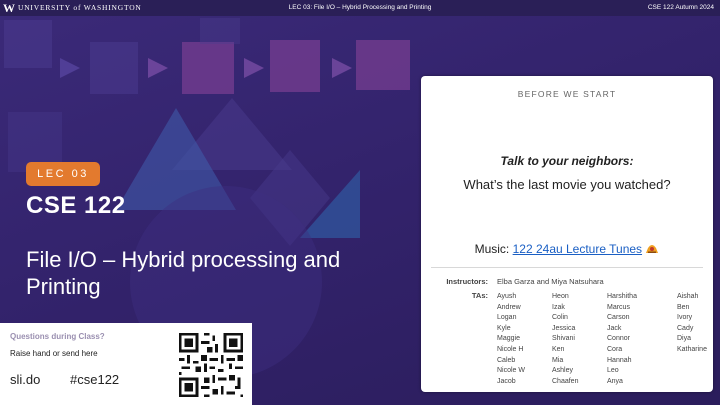 This screenshot has height=405, width=720. I want to click on prompt-question: What’s the last movie you watched?, so click(567, 184).